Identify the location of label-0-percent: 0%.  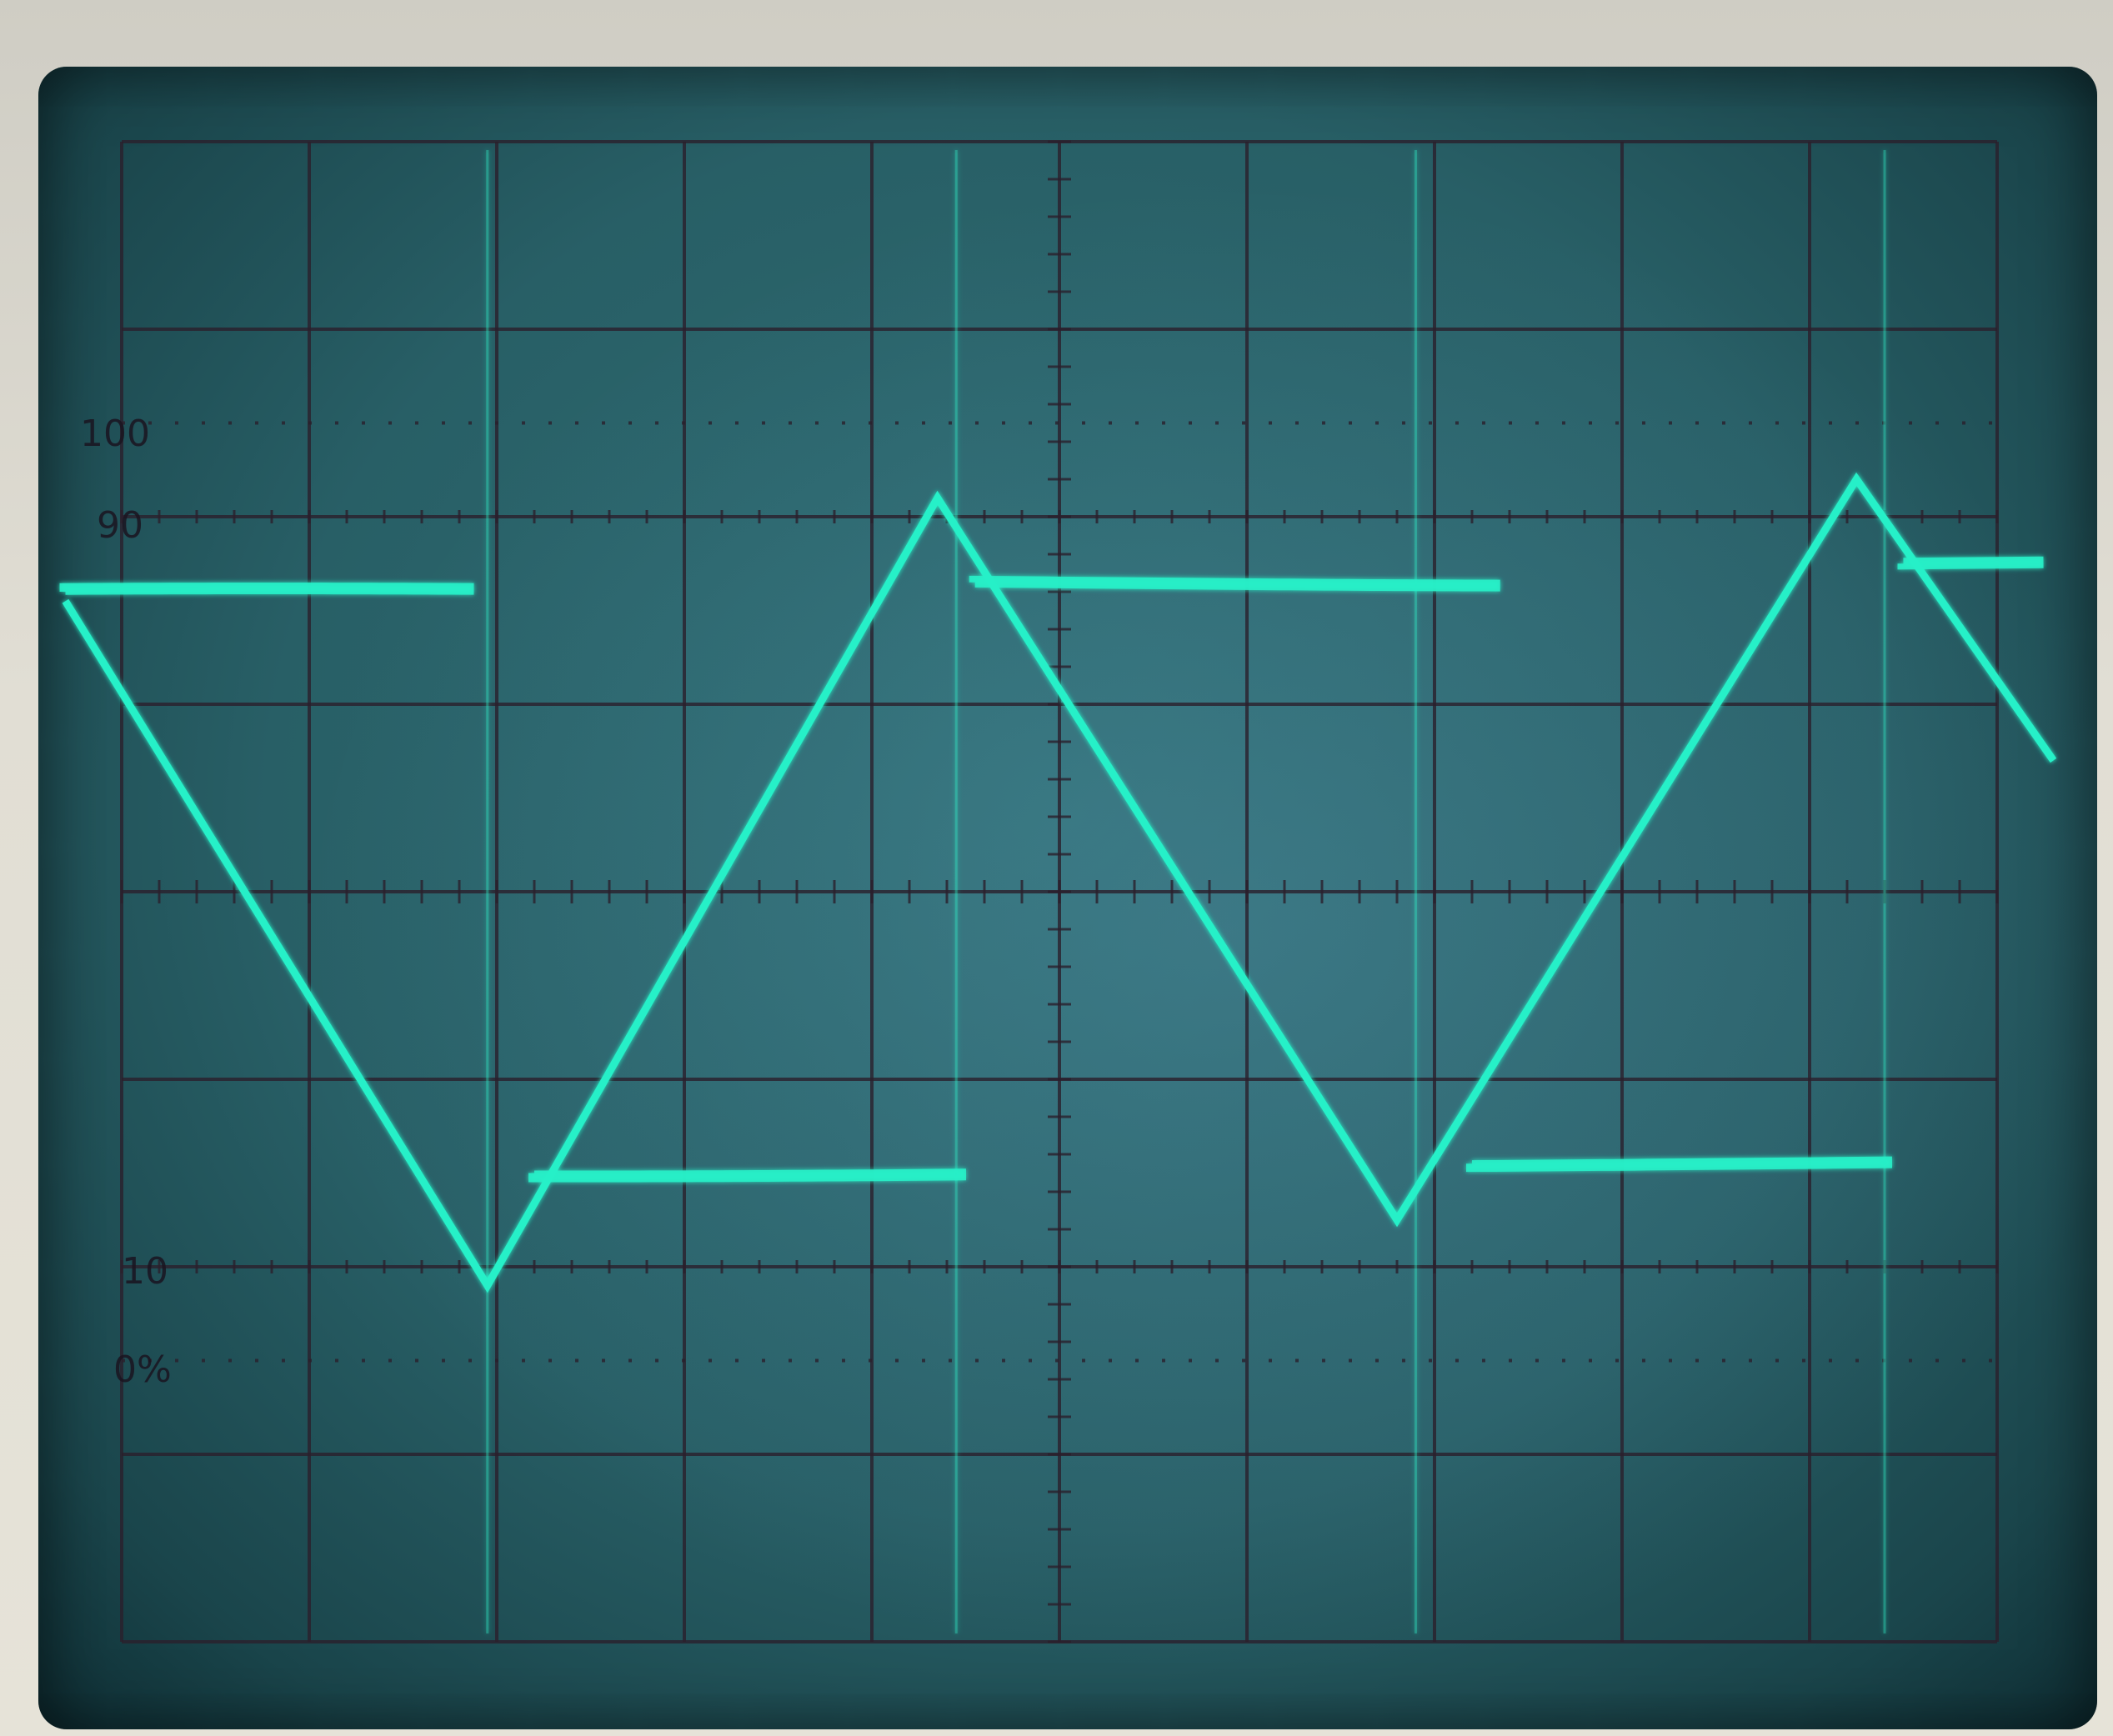
(142, 1370).